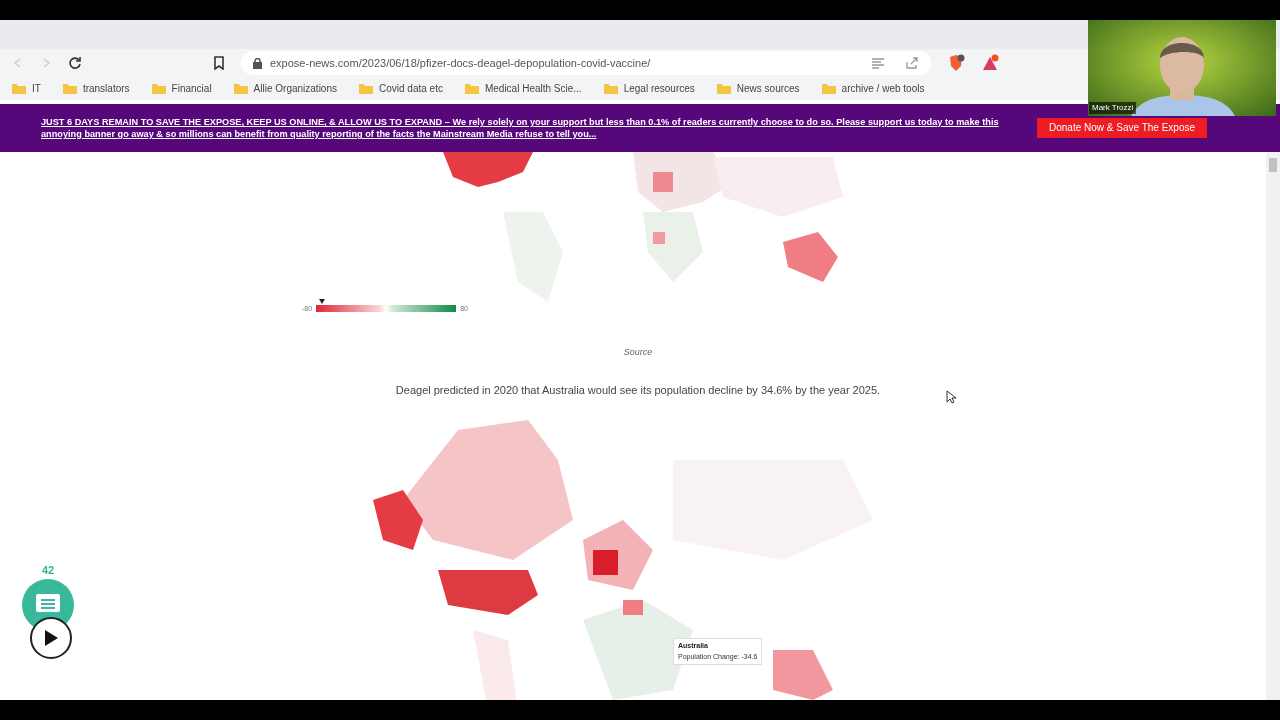 This screenshot has width=1280, height=720. What do you see at coordinates (96, 89) in the screenshot?
I see `bookmark: translators` at bounding box center [96, 89].